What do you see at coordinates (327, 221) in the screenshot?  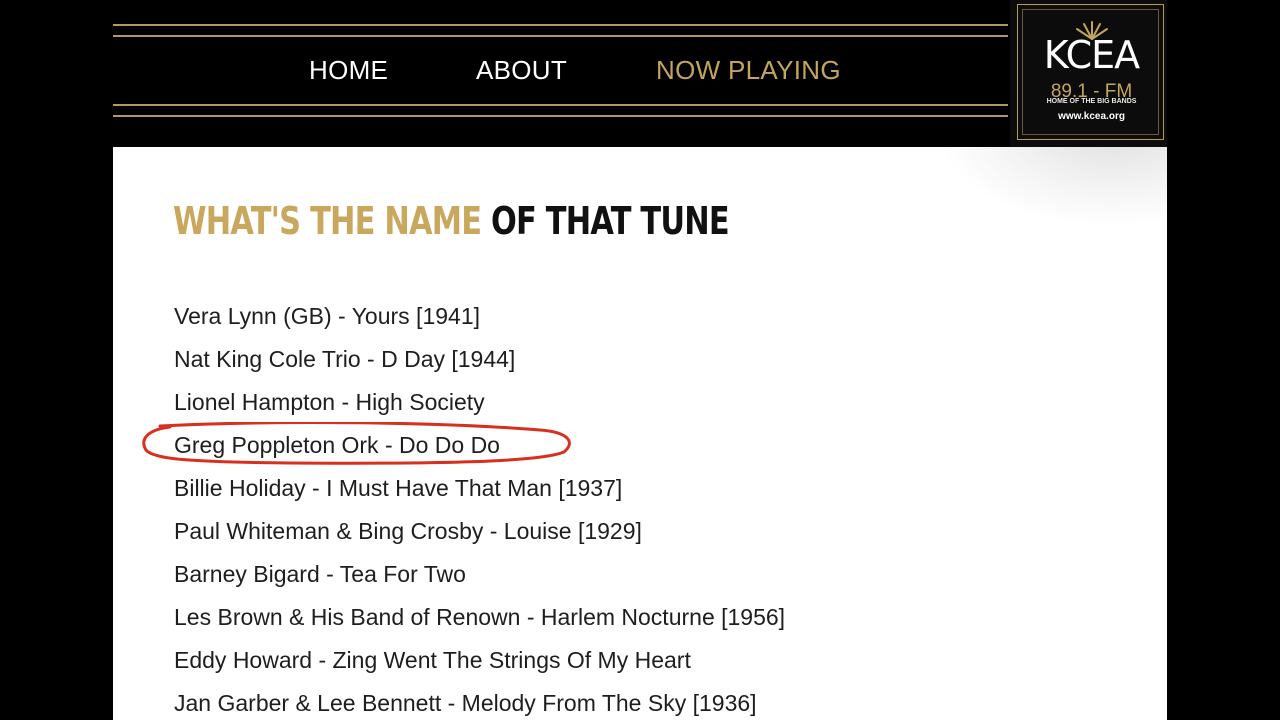 I see `page-title-highlight: What's the Name` at bounding box center [327, 221].